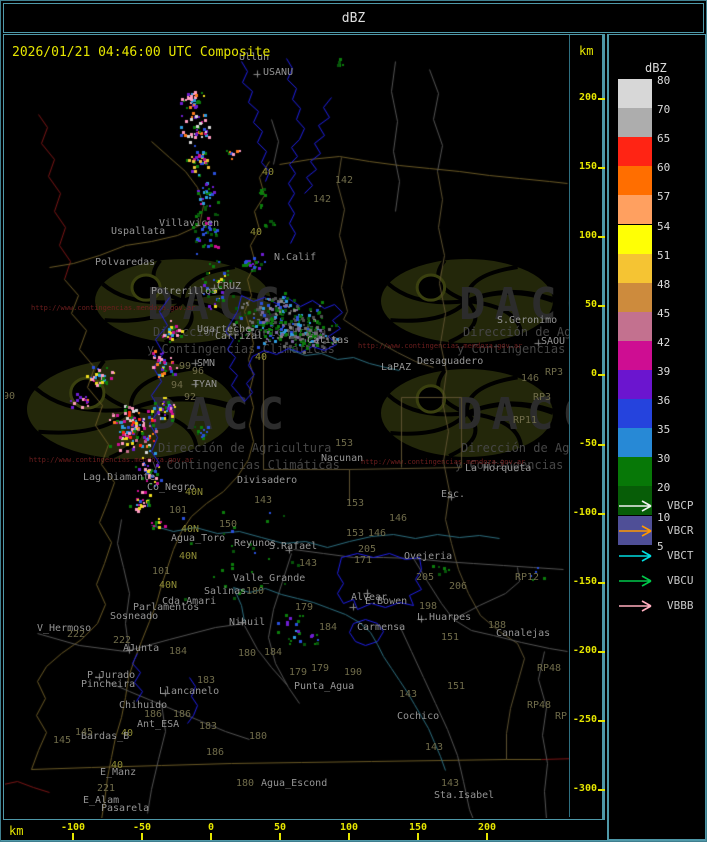  What do you see at coordinates (664, 226) in the screenshot?
I see `scale-value-label: 54` at bounding box center [664, 226].